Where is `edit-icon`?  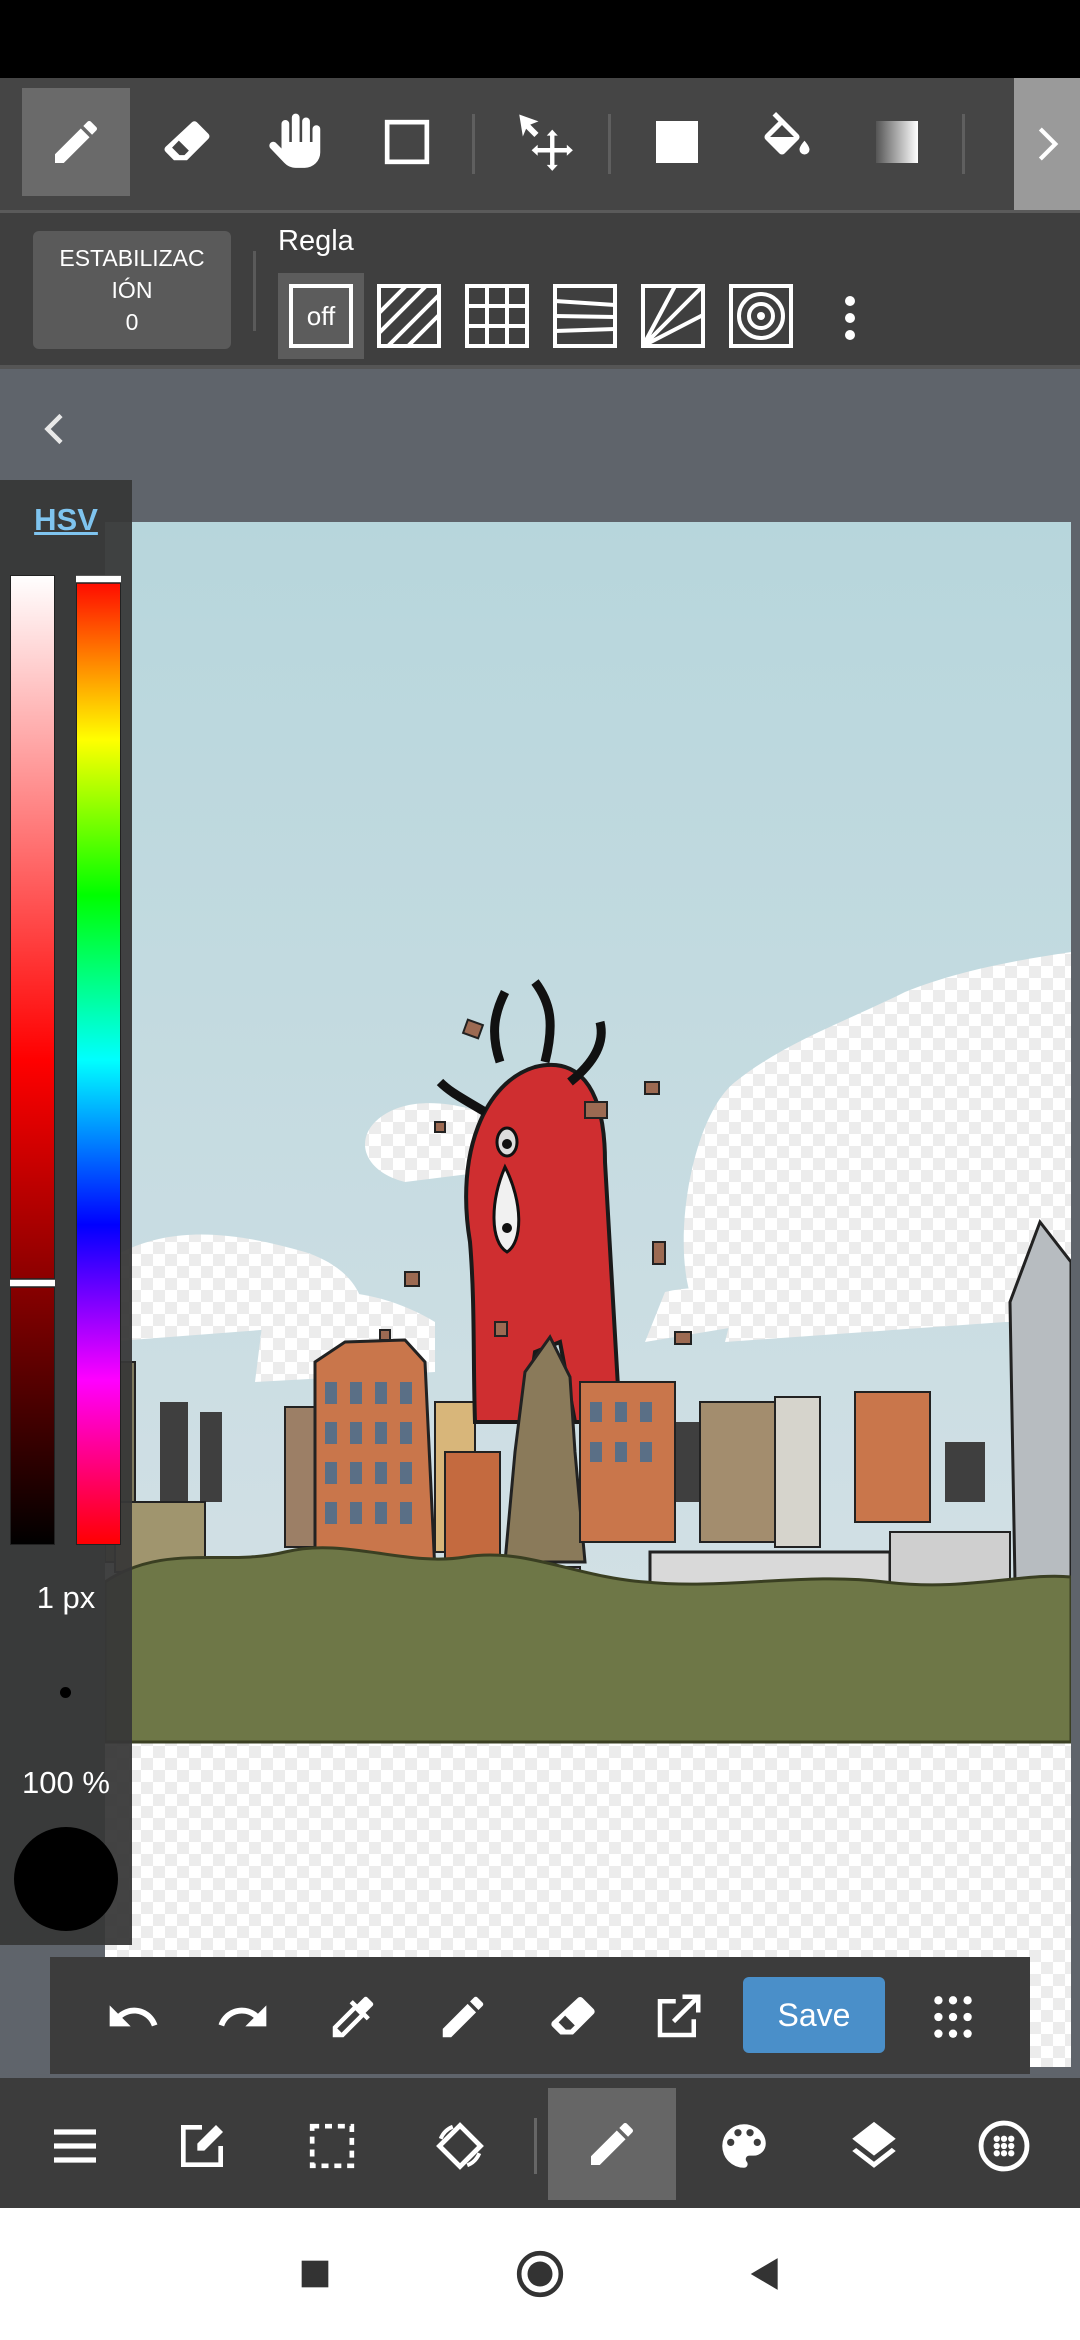
edit-icon is located at coordinates (202, 2146).